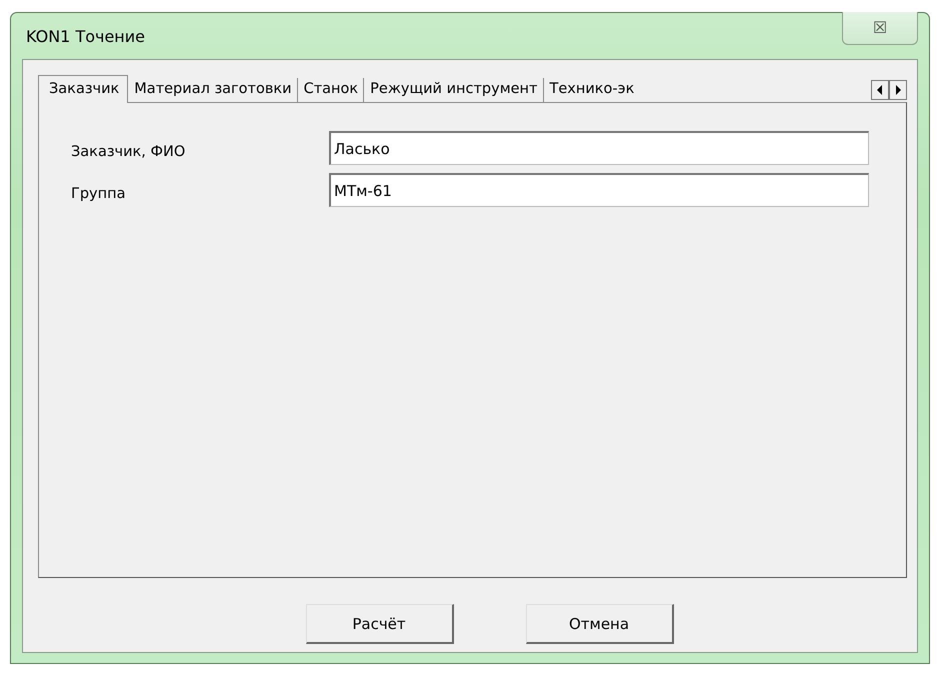 The height and width of the screenshot is (674, 940). What do you see at coordinates (600, 624) in the screenshot?
I see `dialog-button: Отмена` at bounding box center [600, 624].